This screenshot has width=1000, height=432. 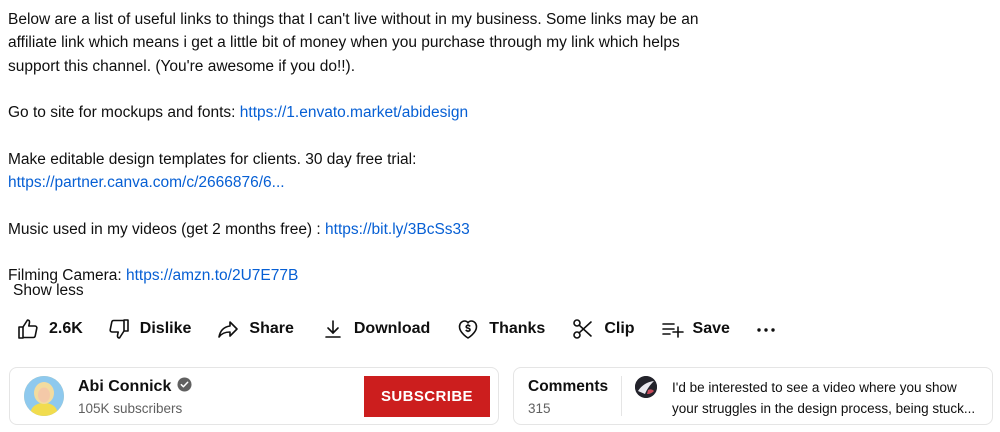 I want to click on like-button: 2.6K, so click(x=49, y=329).